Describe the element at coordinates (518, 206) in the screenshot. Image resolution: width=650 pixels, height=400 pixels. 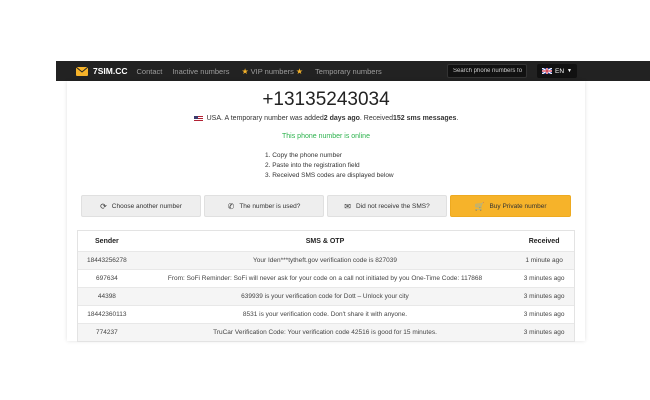
I see `button-label: Buy Private number` at that location.